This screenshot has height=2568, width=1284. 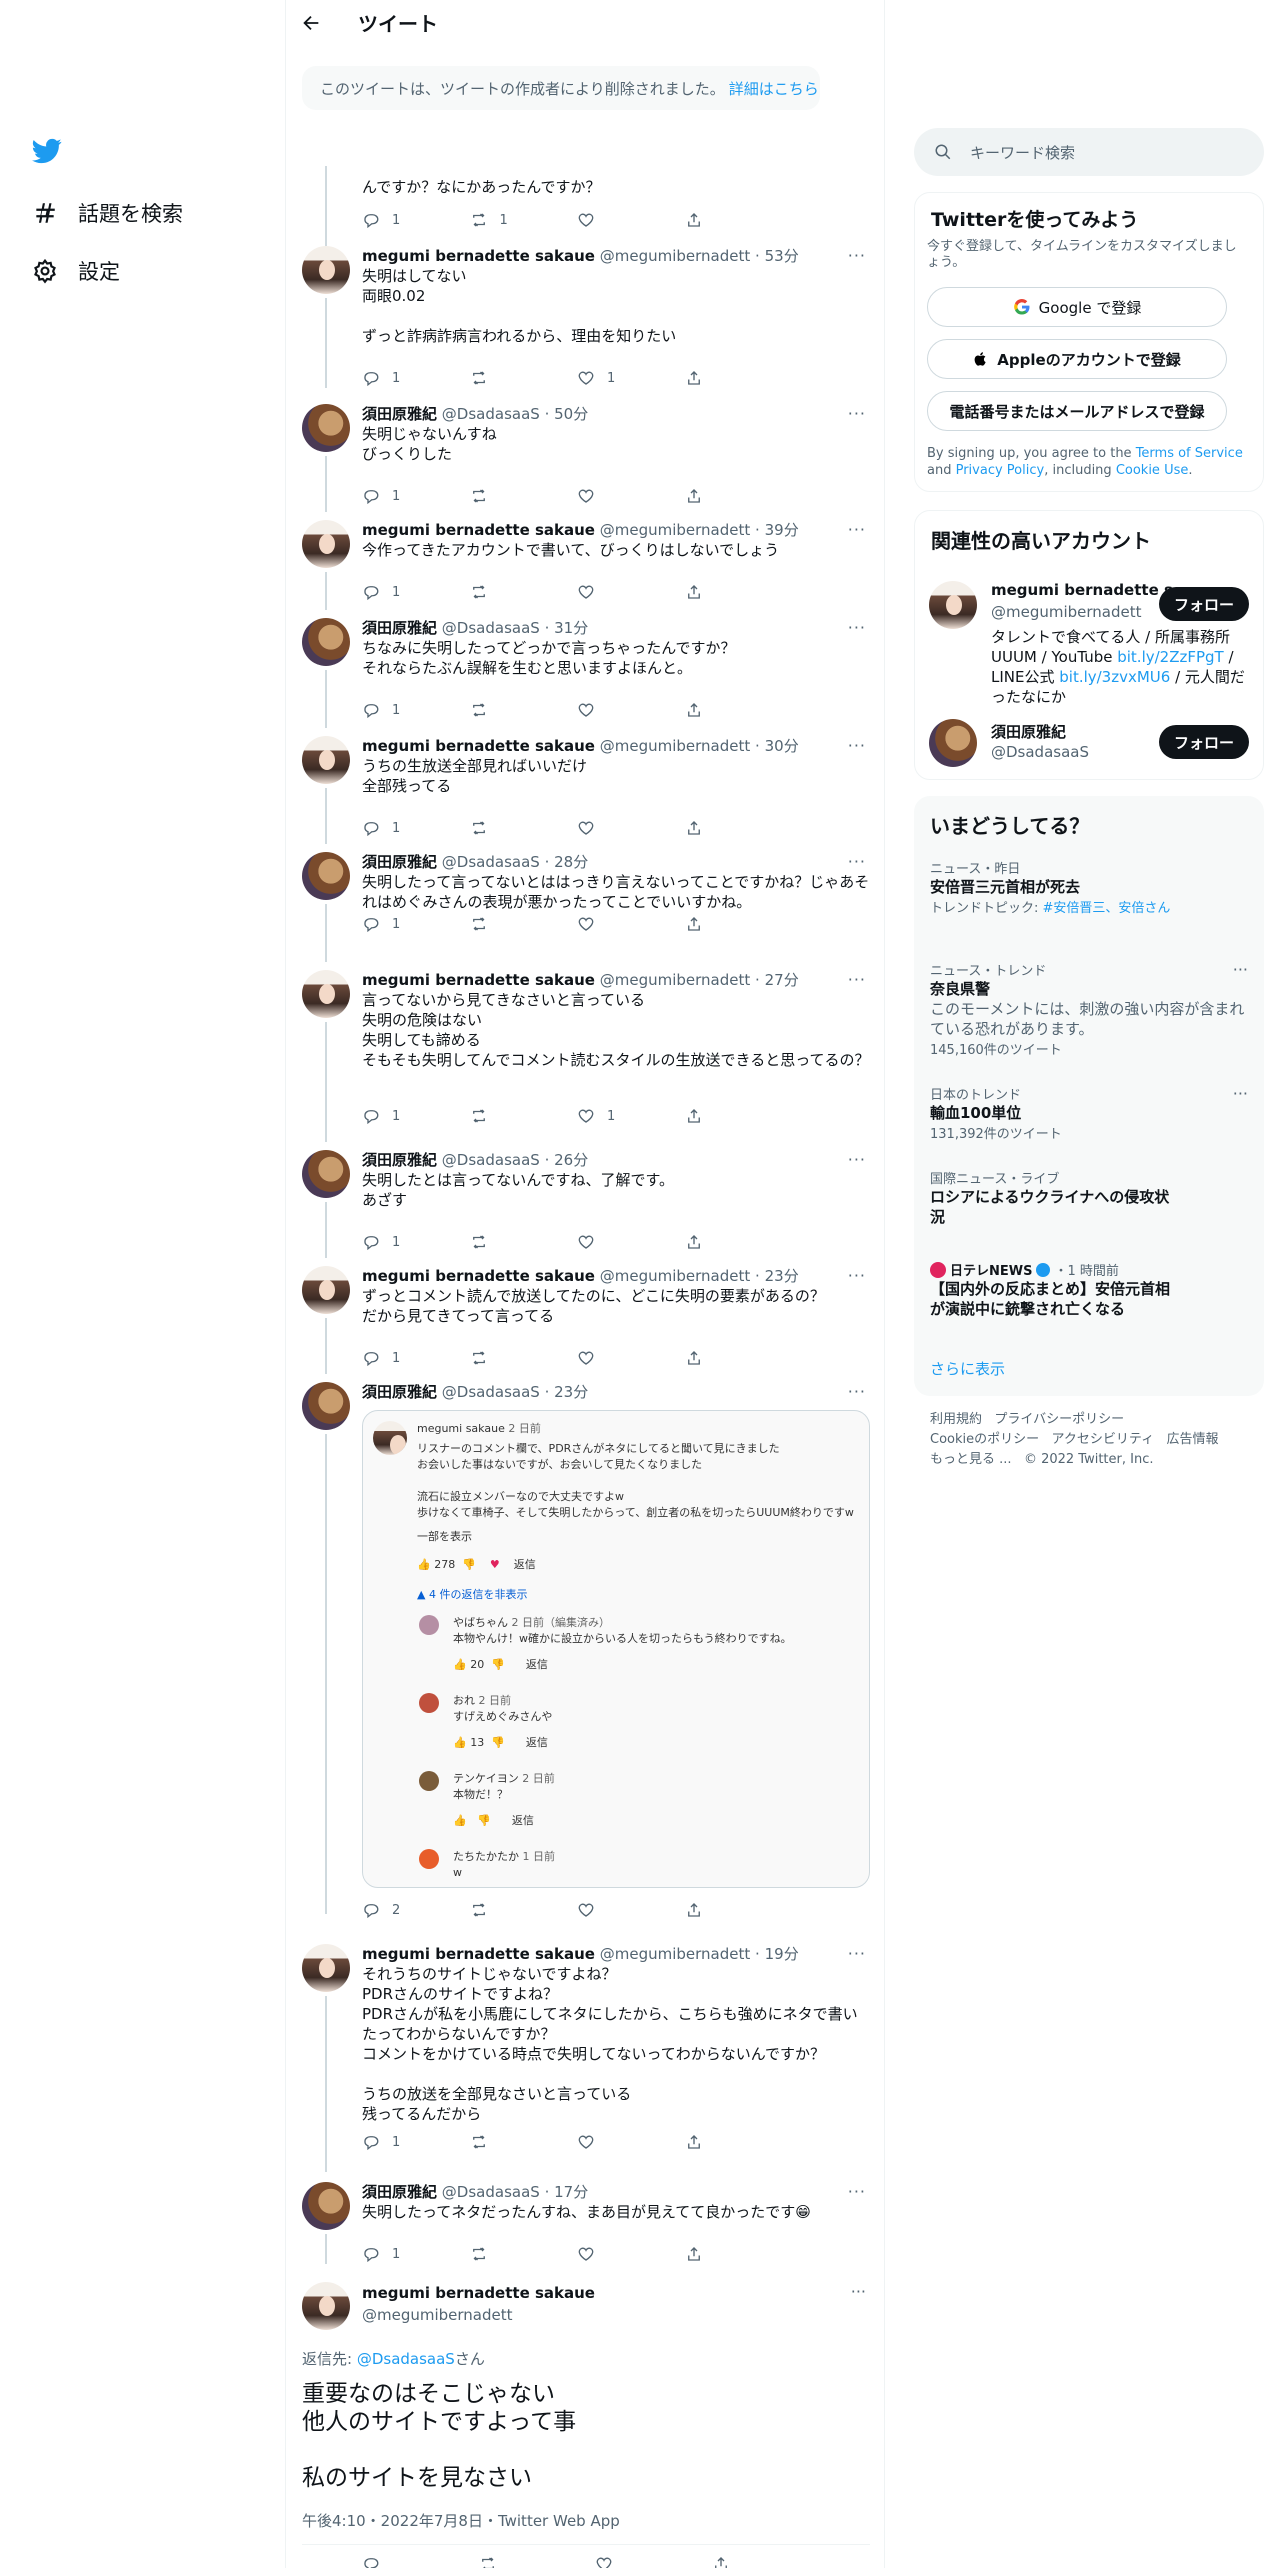 I want to click on tweet-time: 31分, so click(x=571, y=628).